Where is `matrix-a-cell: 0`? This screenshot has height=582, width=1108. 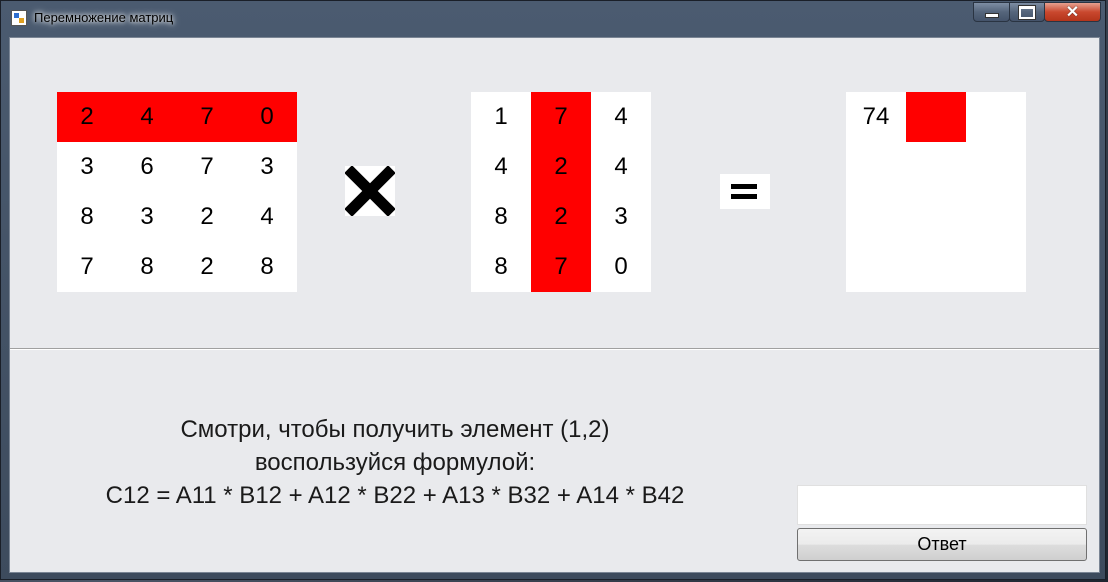 matrix-a-cell: 0 is located at coordinates (267, 117).